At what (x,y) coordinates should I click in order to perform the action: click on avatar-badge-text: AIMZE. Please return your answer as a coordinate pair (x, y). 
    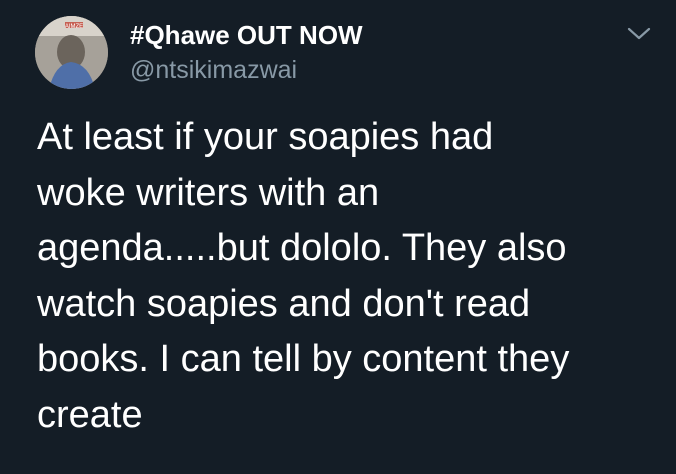
    Looking at the image, I should click on (74, 27).